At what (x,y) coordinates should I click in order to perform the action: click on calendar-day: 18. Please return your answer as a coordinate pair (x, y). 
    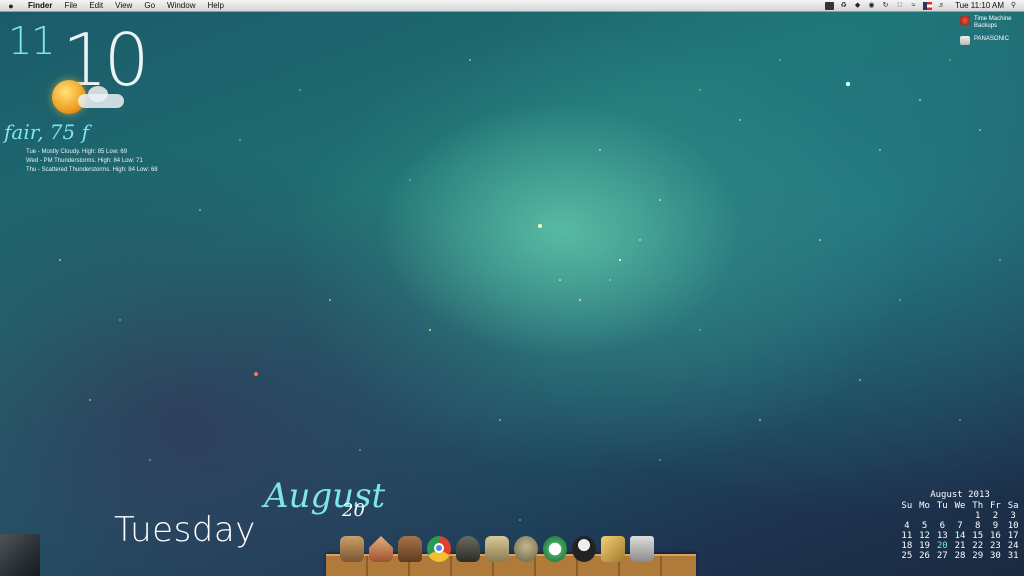
    Looking at the image, I should click on (907, 546).